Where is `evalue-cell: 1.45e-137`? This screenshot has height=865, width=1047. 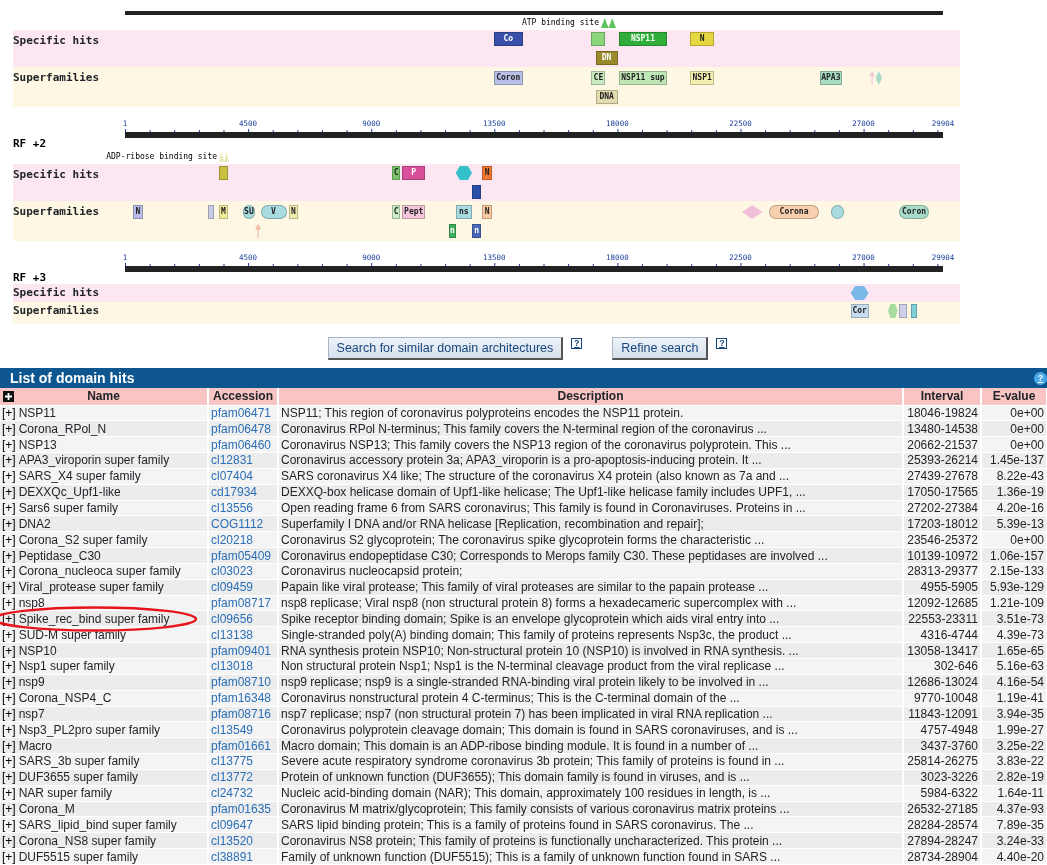 evalue-cell: 1.45e-137 is located at coordinates (1014, 460).